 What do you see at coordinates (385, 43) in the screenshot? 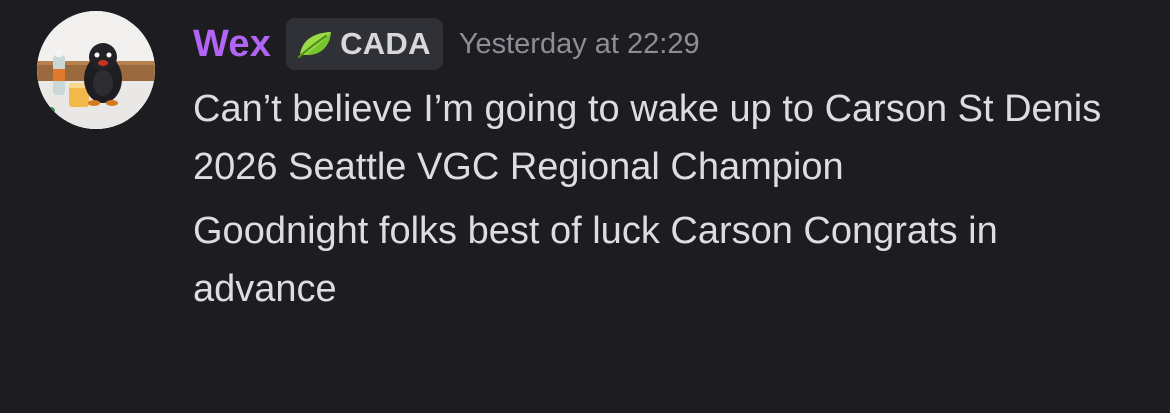
I see `server-tag-label: CADA` at bounding box center [385, 43].